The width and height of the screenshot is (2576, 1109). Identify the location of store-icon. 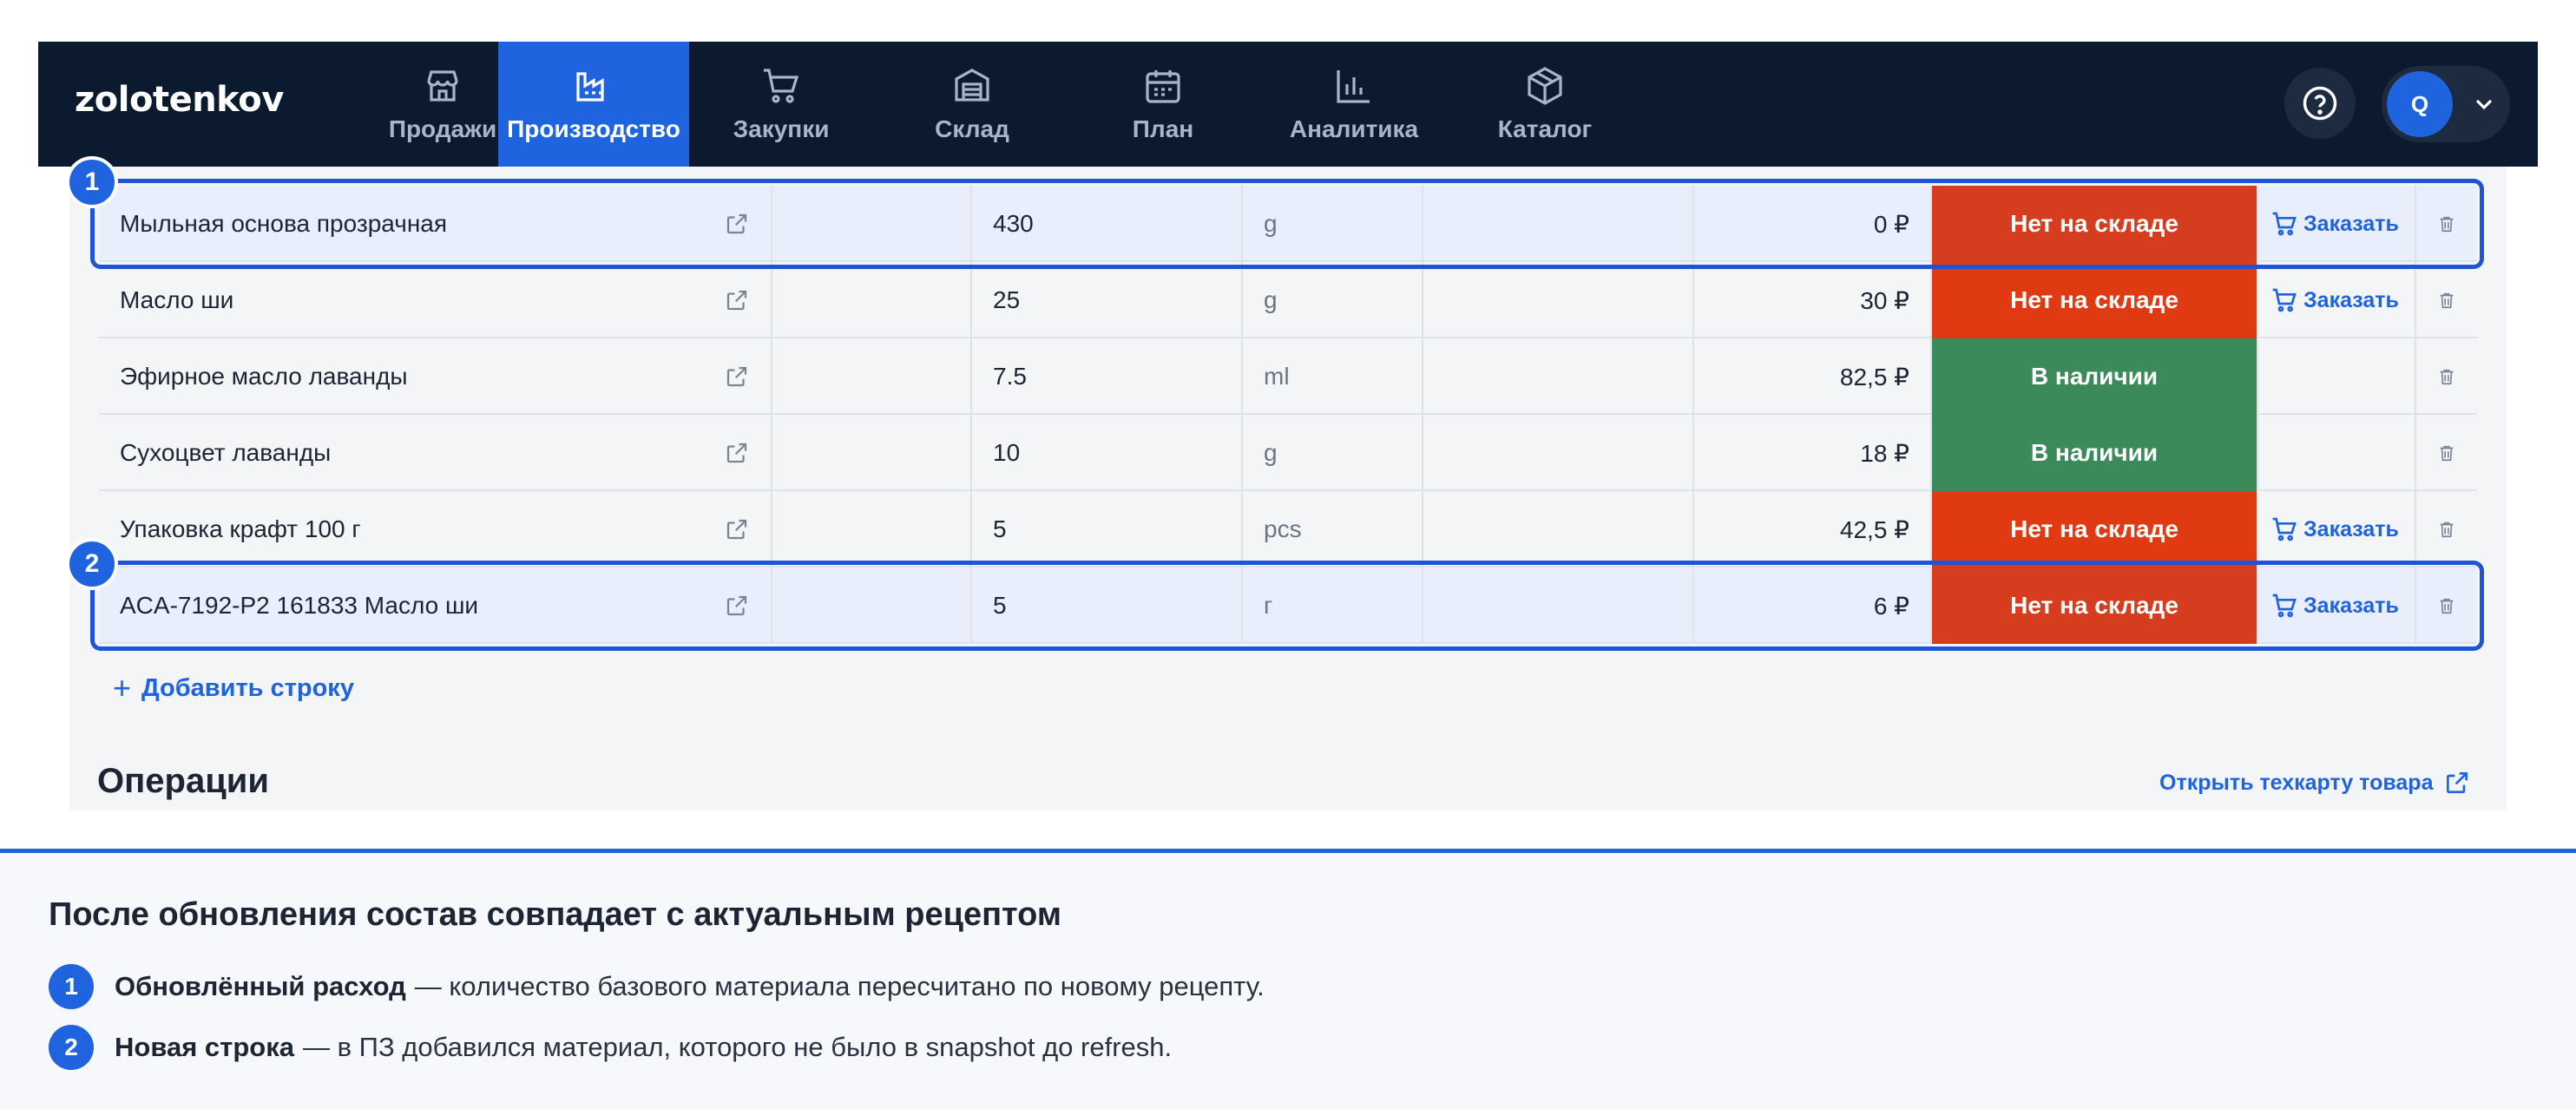
(442, 86).